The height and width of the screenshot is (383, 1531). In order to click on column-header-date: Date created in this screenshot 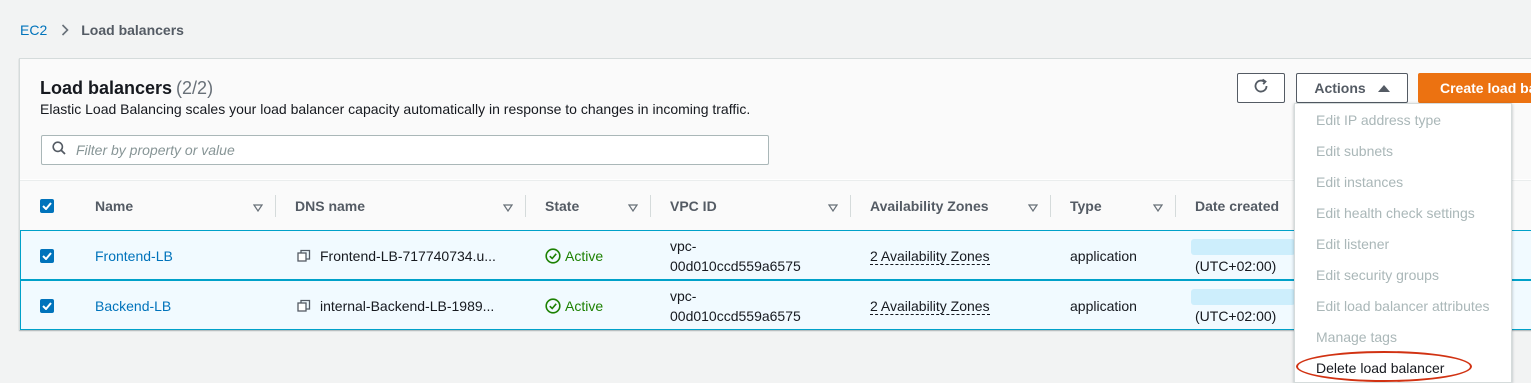, I will do `click(1250, 206)`.